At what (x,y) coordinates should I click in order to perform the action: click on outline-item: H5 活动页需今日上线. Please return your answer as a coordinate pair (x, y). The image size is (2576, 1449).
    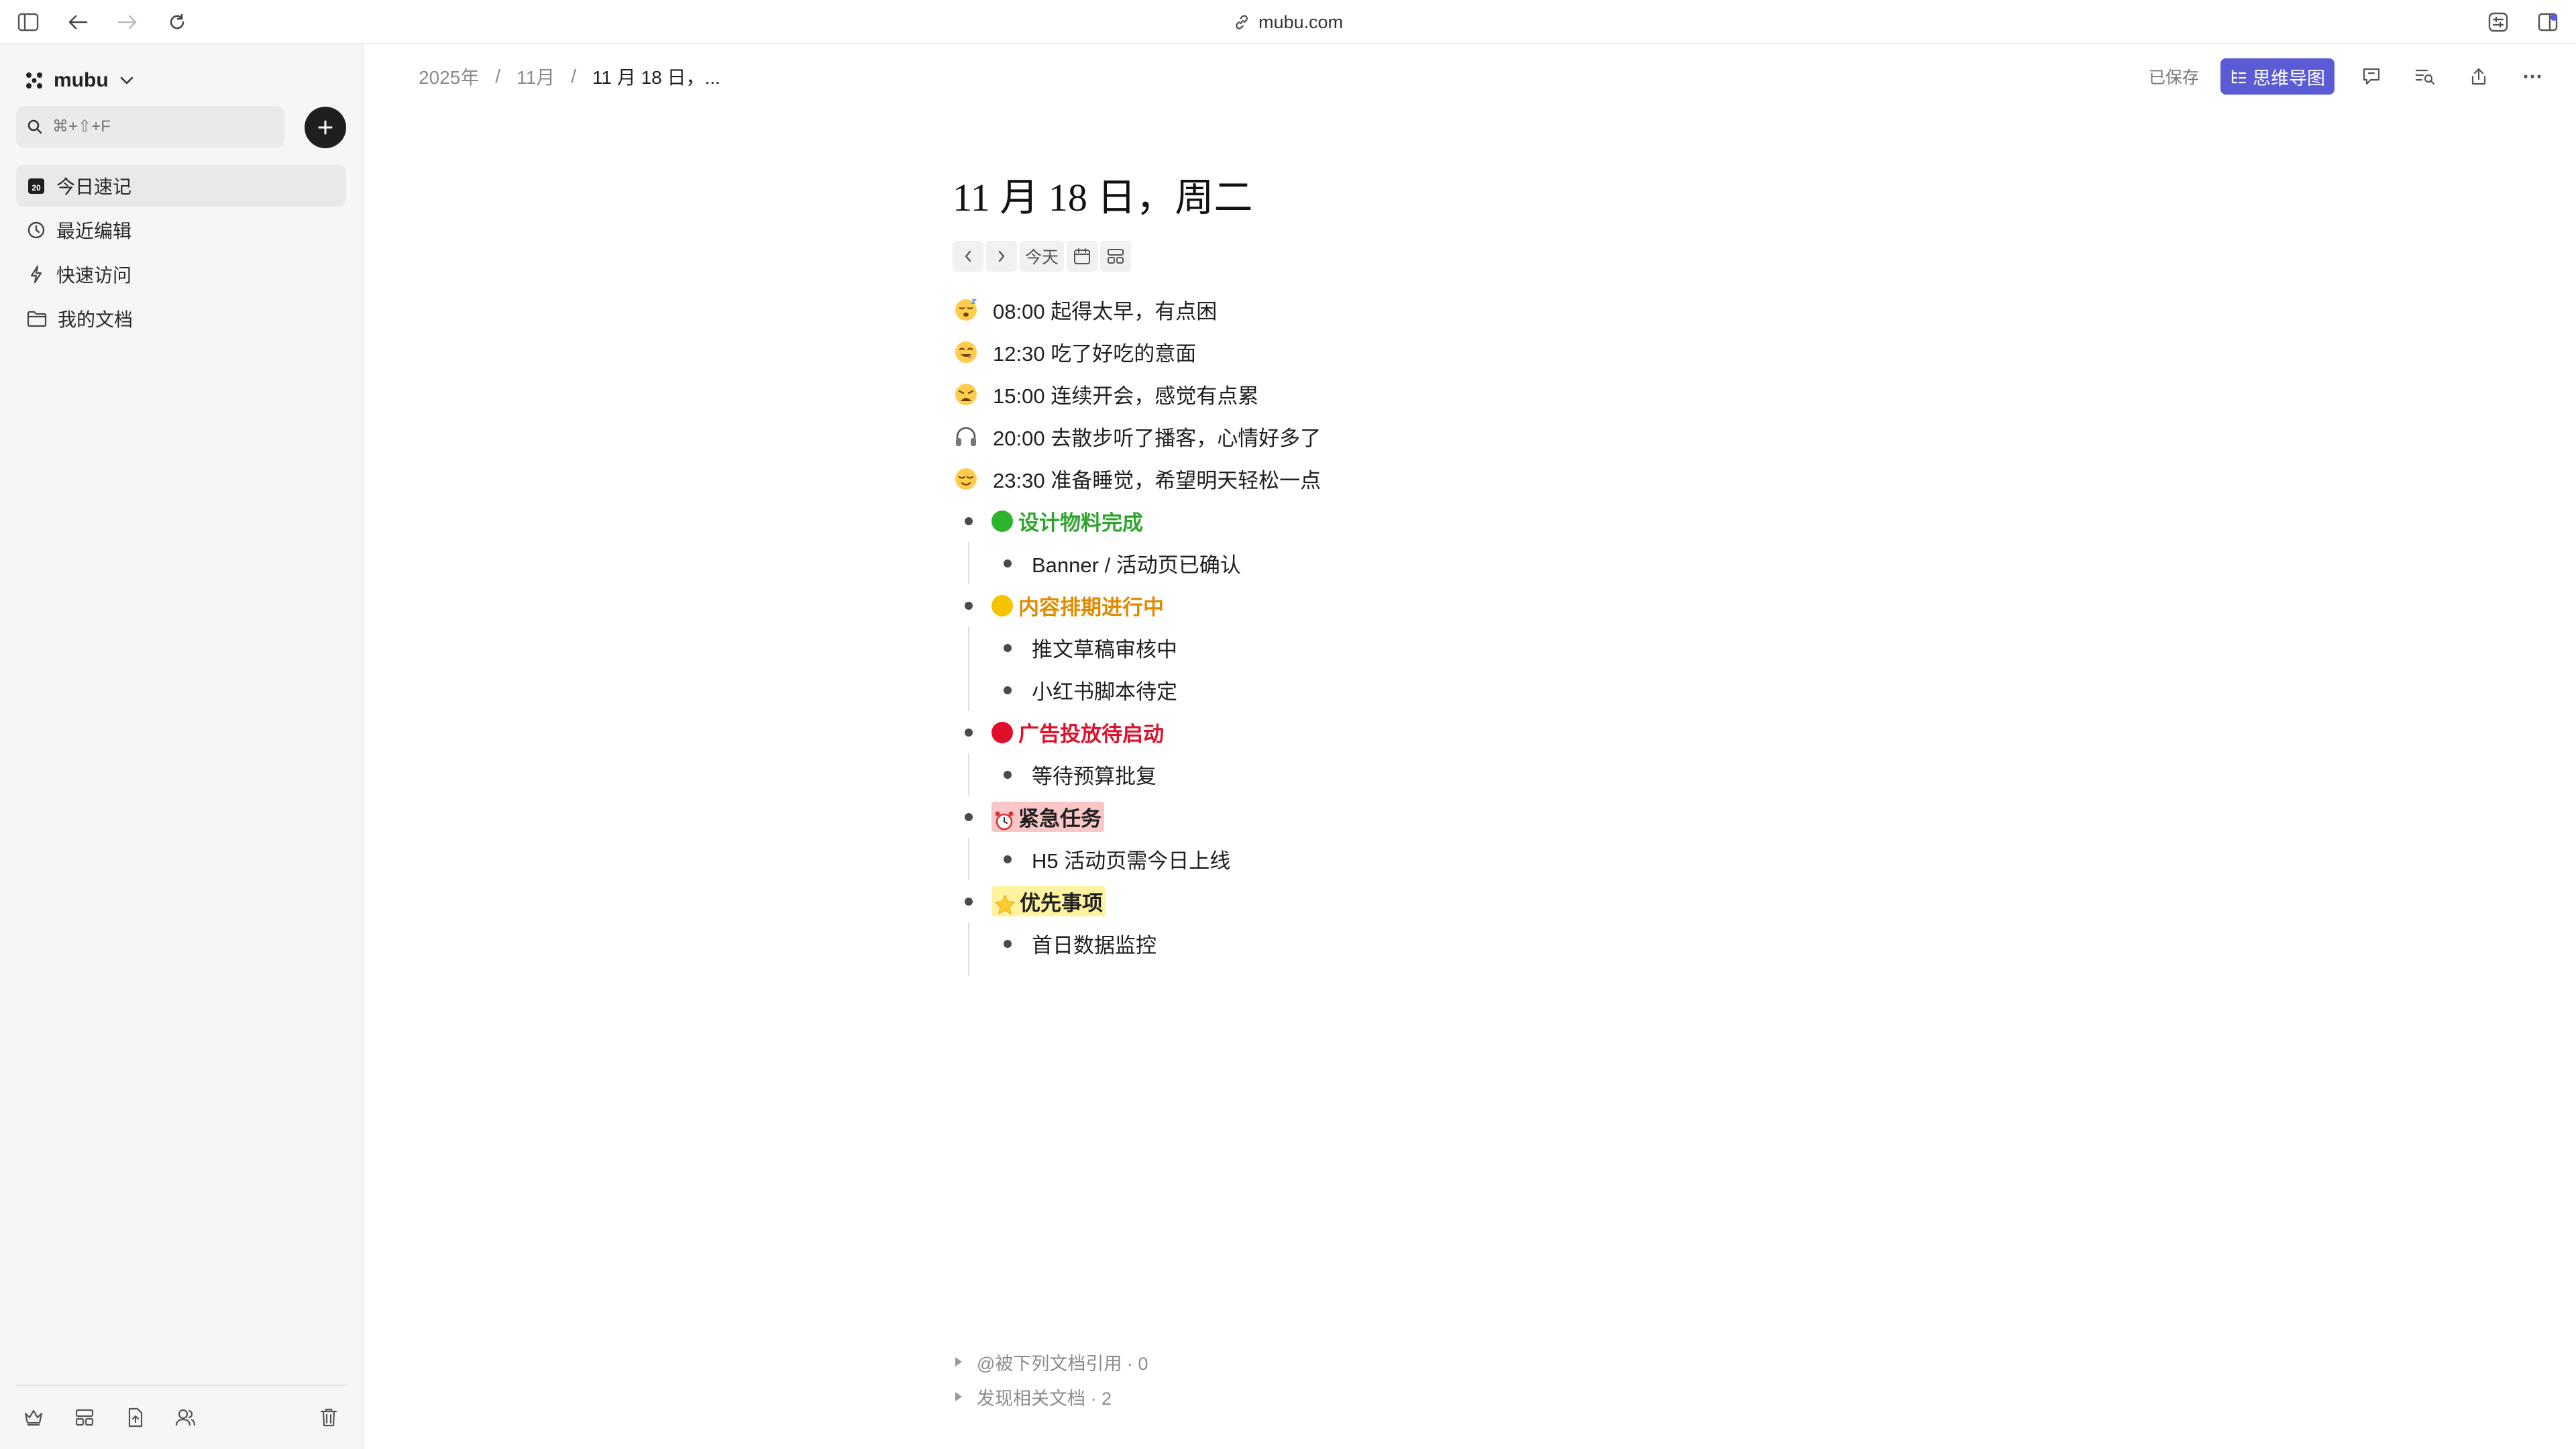
    Looking at the image, I should click on (1321, 859).